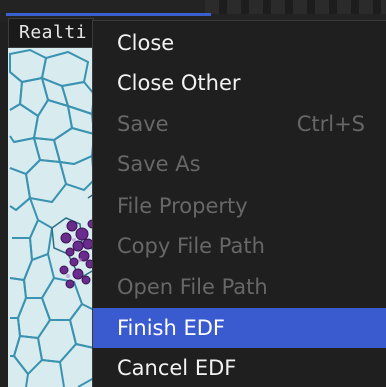 The width and height of the screenshot is (386, 387). Describe the element at coordinates (330, 124) in the screenshot. I see `menu-item-shortcut: Ctrl+S` at that location.